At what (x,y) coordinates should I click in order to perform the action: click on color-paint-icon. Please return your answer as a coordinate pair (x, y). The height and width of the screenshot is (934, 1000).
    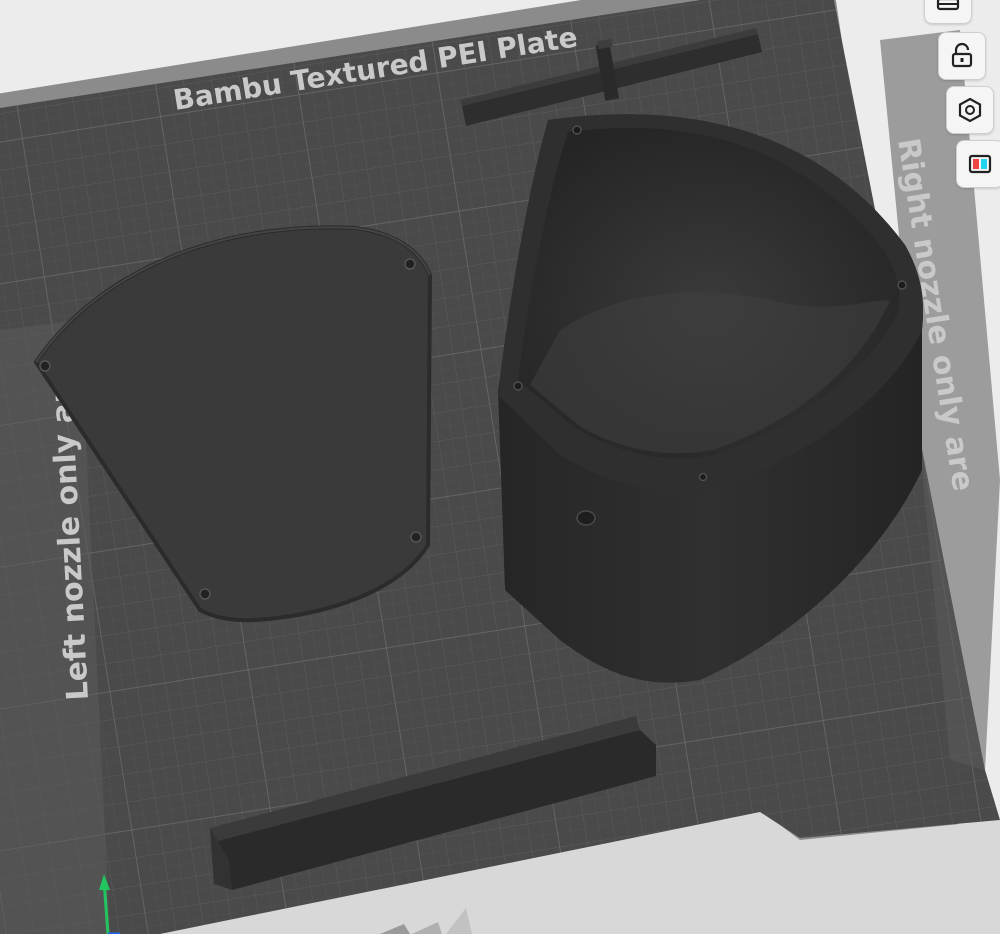
    Looking at the image, I should click on (980, 164).